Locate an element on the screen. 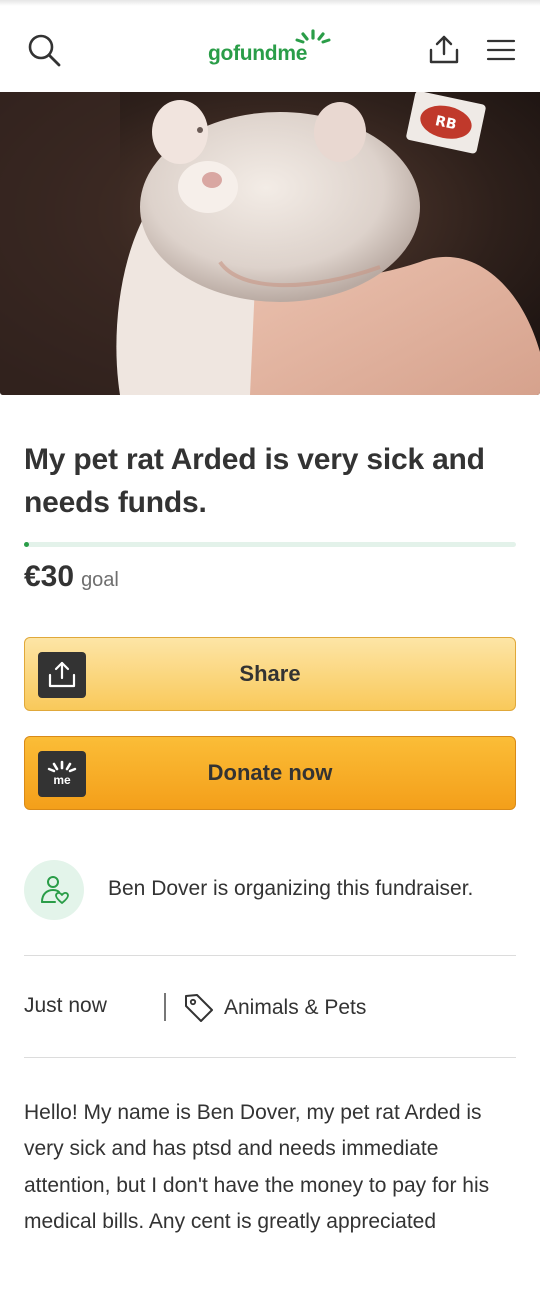 This screenshot has width=540, height=1295. organizer-avatar is located at coordinates (54, 890).